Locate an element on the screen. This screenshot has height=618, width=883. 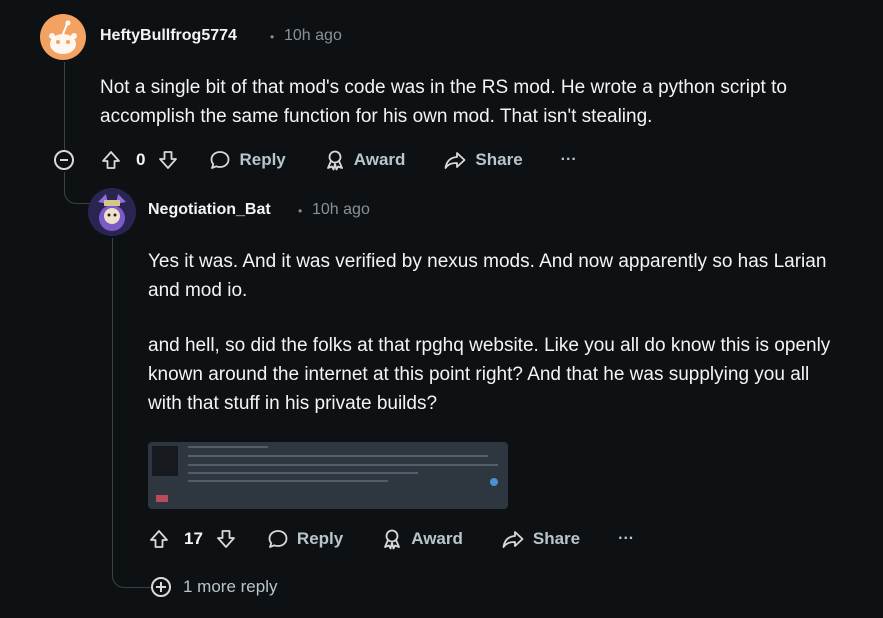
custom-avatar-icon is located at coordinates (112, 212).